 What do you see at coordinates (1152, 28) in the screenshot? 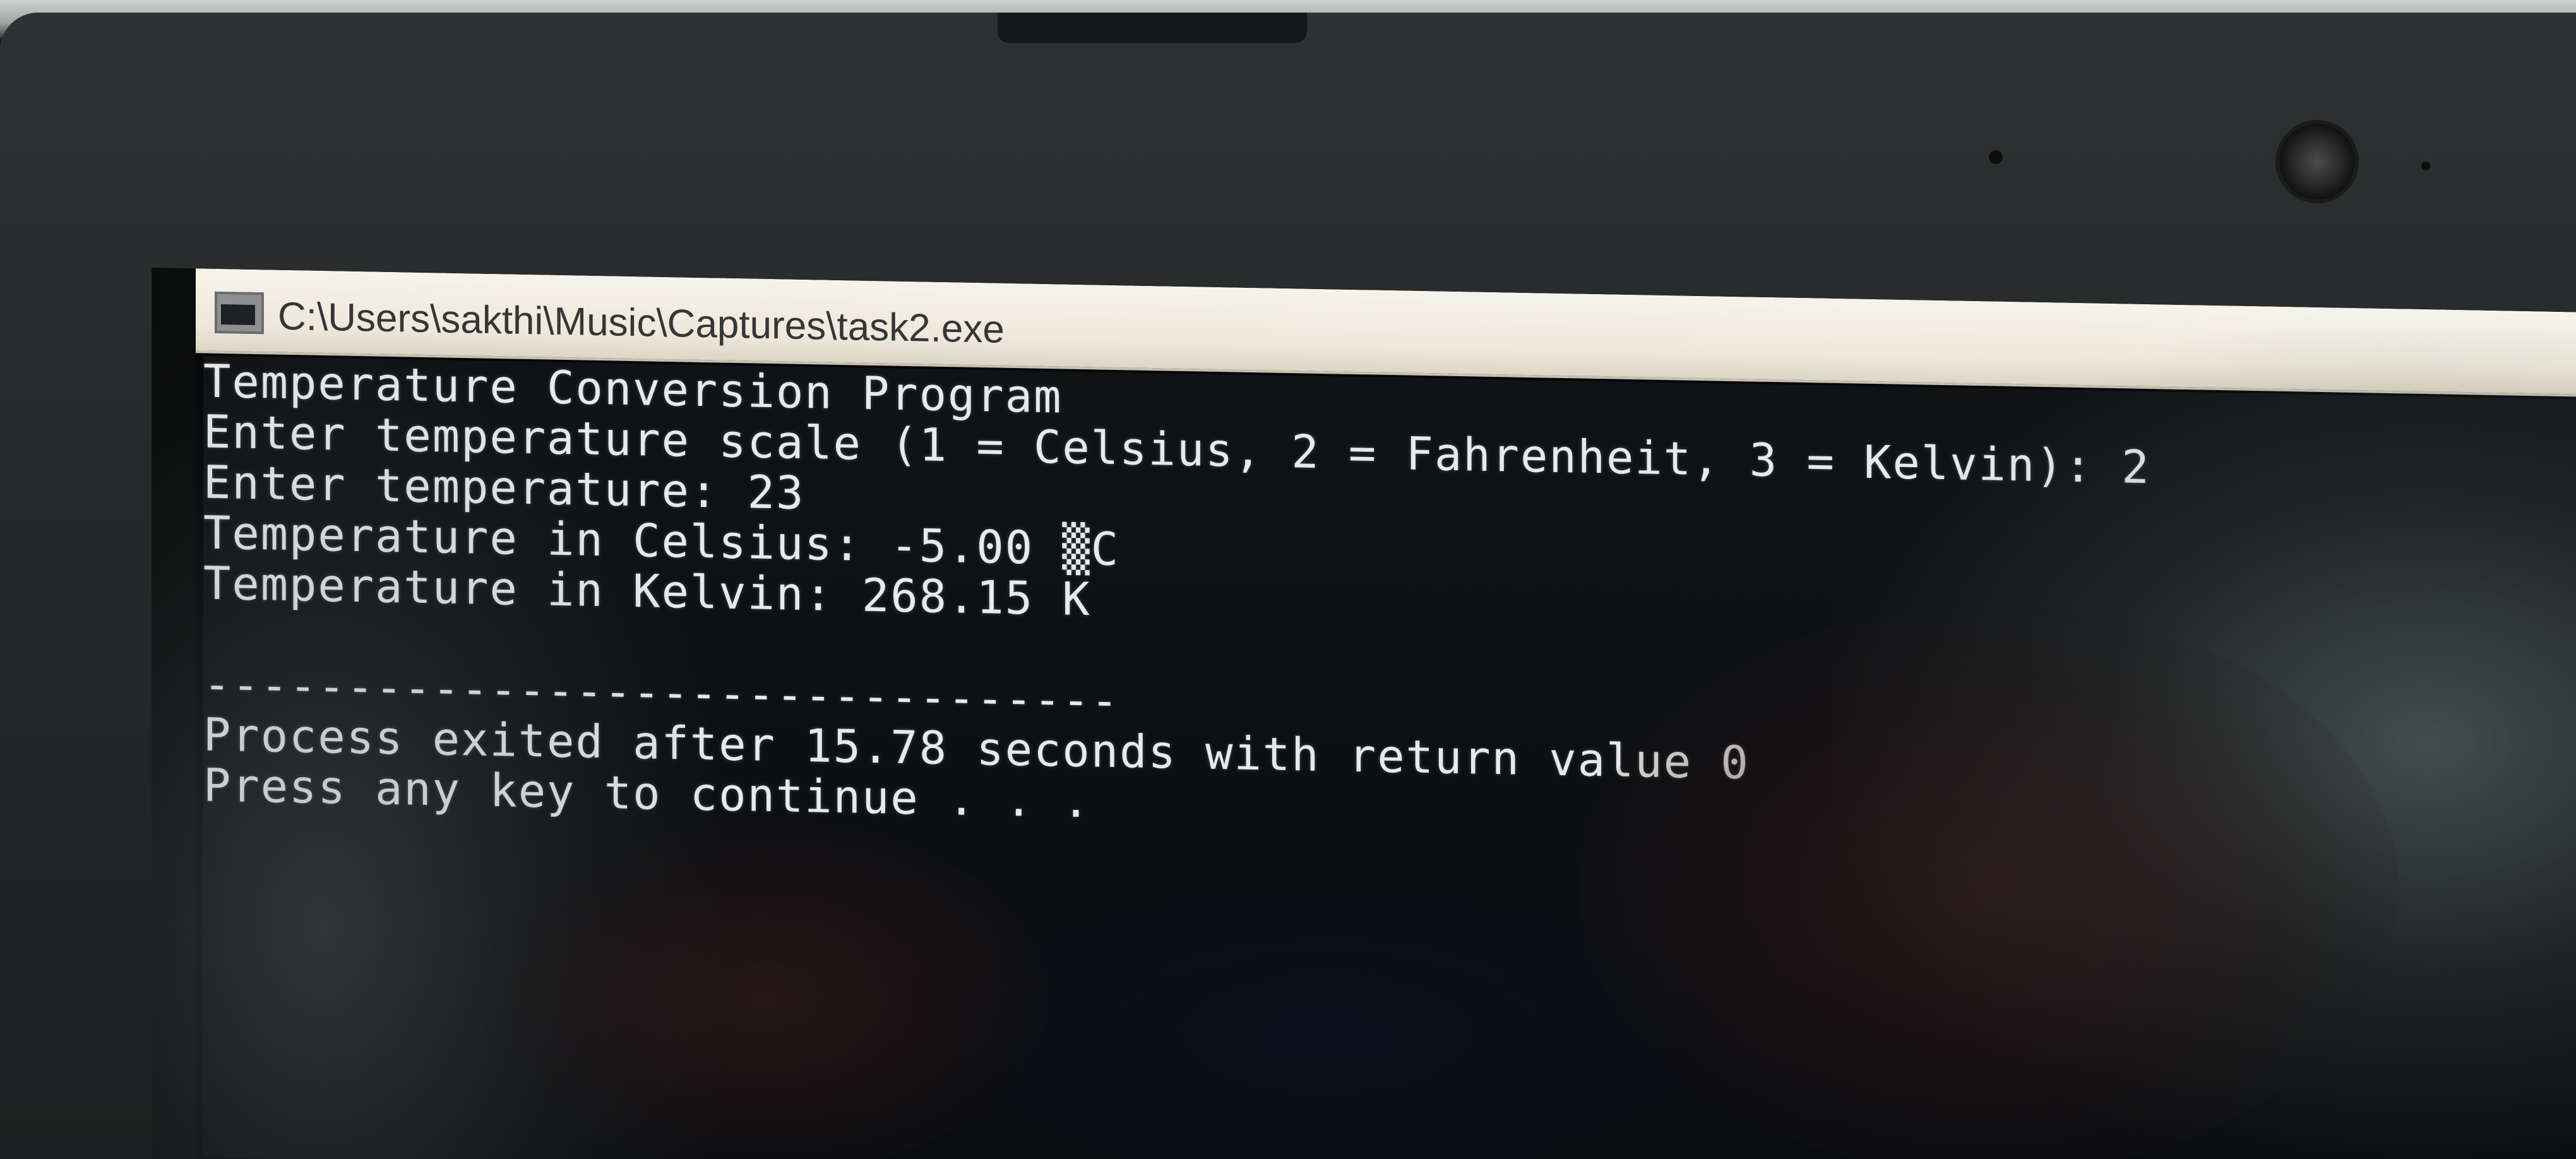
I see `bezel-notch` at bounding box center [1152, 28].